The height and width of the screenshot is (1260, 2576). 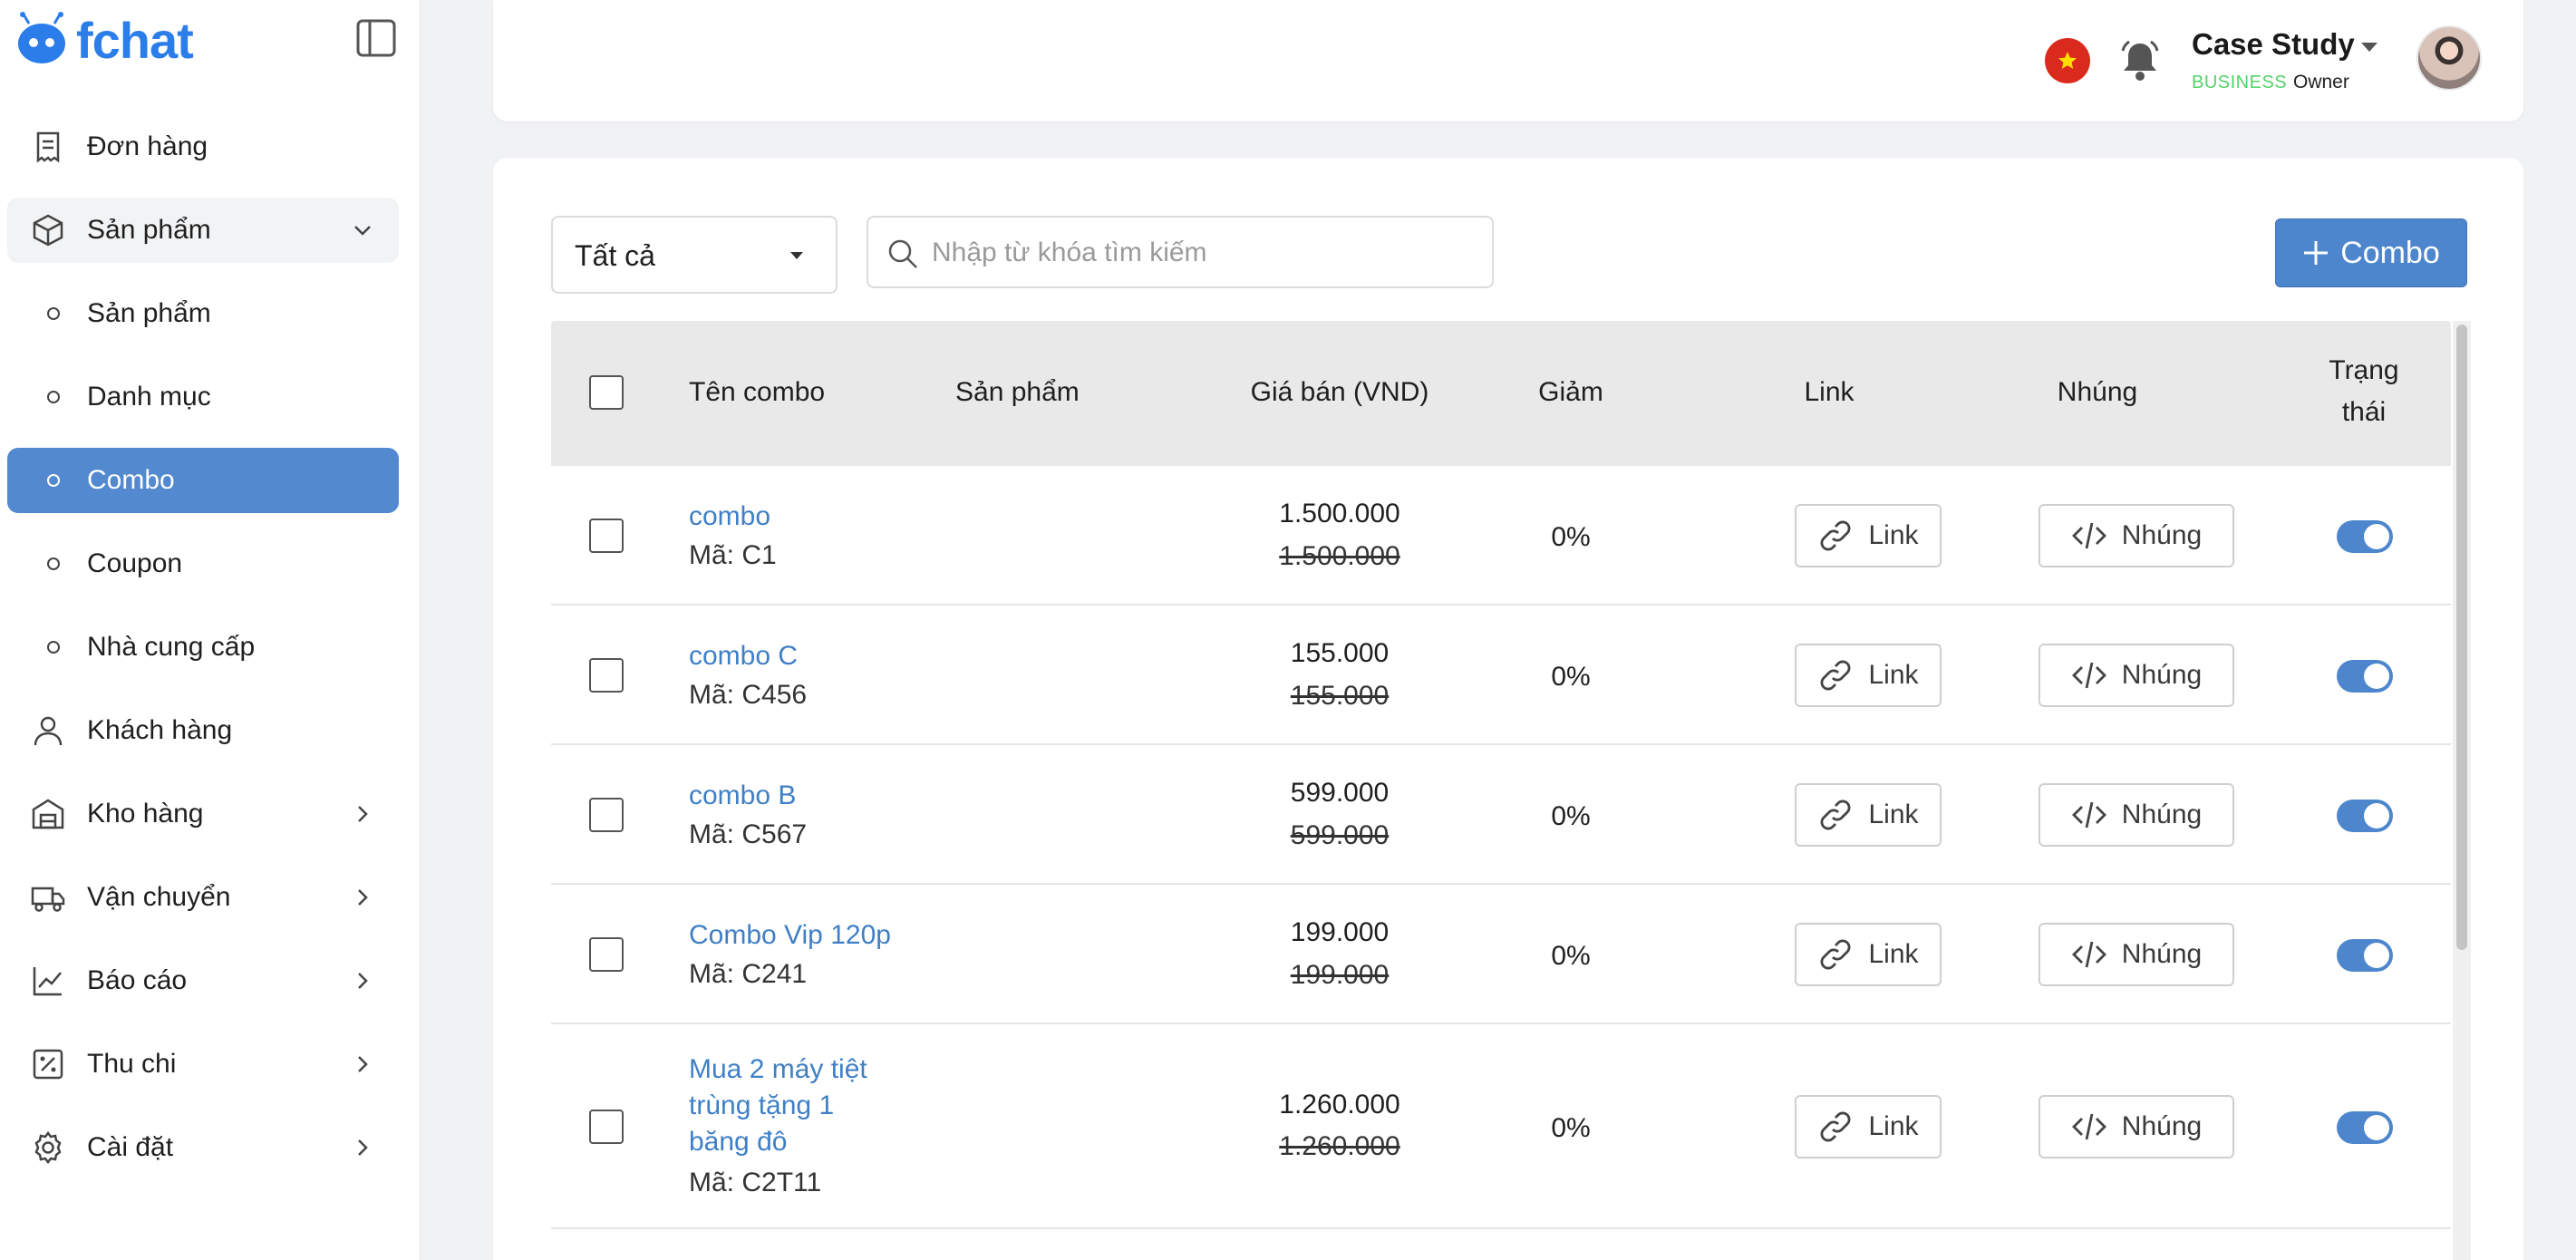 I want to click on fchat-logo-icon, so click(x=41, y=37).